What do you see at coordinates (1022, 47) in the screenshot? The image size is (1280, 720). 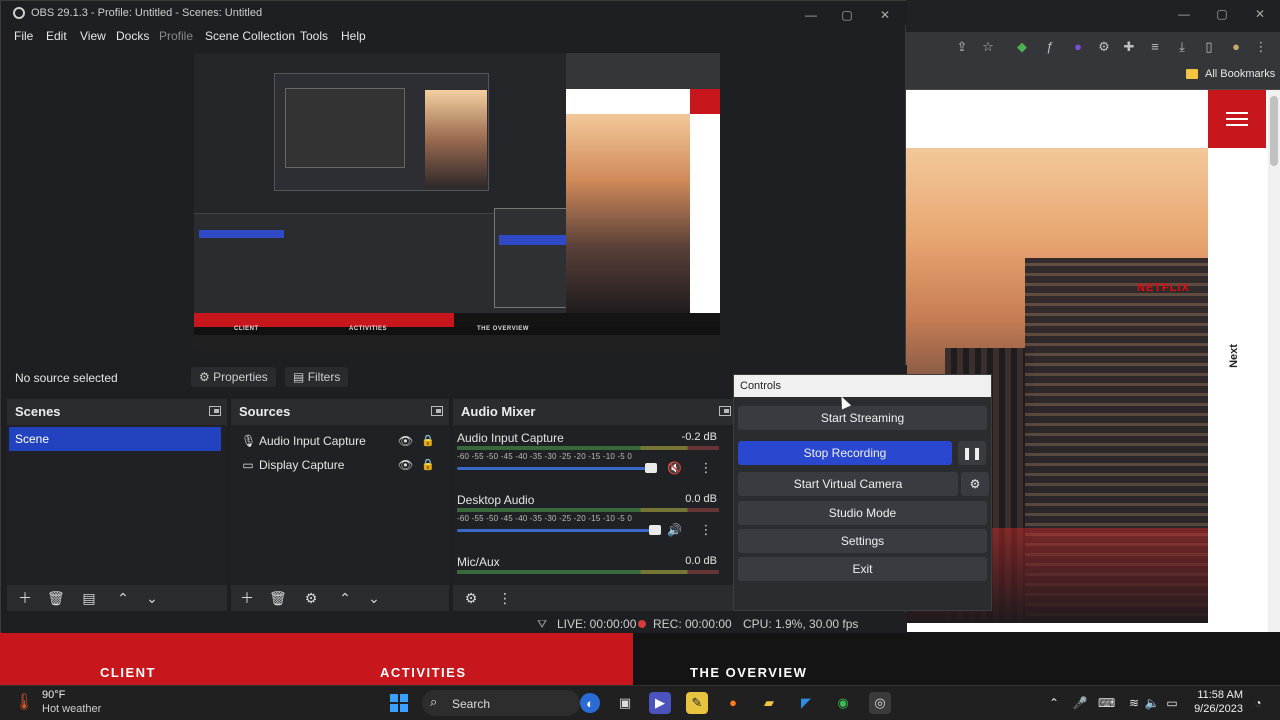 I see `extension-color-icon: ◆` at bounding box center [1022, 47].